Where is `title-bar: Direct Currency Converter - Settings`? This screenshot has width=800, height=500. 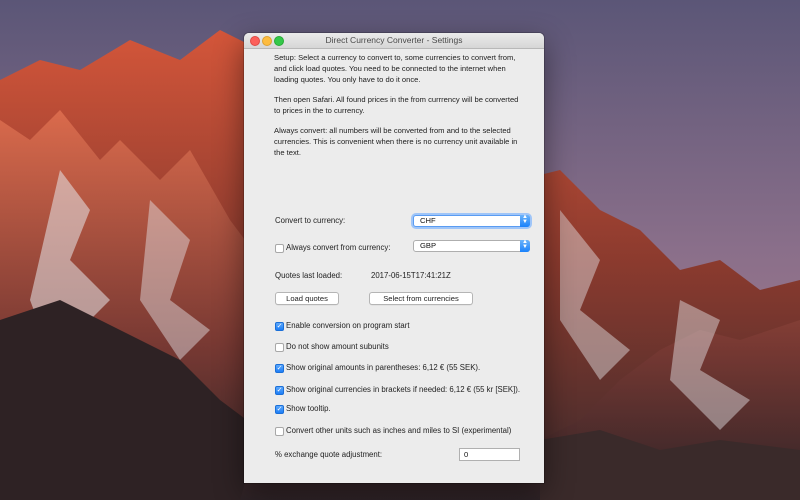 title-bar: Direct Currency Converter - Settings is located at coordinates (394, 41).